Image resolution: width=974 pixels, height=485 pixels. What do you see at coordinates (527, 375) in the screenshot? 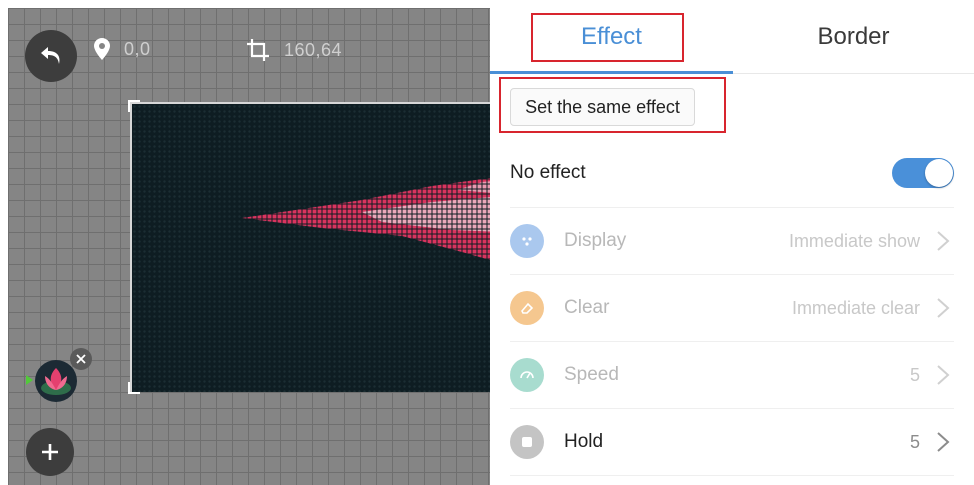
I see `speed-icon` at bounding box center [527, 375].